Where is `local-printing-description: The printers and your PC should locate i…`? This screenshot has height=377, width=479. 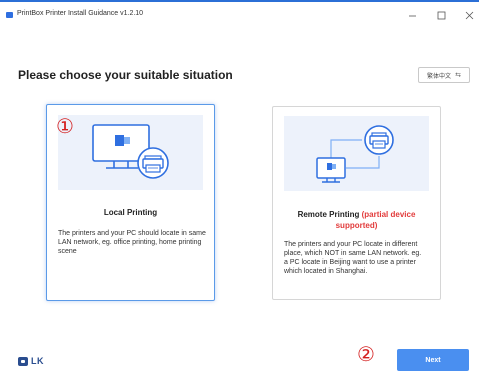
local-printing-description: The printers and your PC should locate i… is located at coordinates (132, 242).